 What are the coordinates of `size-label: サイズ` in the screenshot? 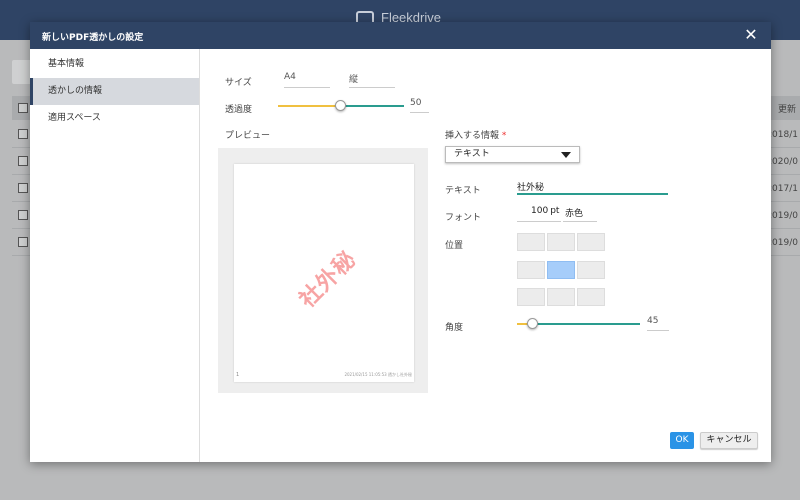 It's located at (238, 83).